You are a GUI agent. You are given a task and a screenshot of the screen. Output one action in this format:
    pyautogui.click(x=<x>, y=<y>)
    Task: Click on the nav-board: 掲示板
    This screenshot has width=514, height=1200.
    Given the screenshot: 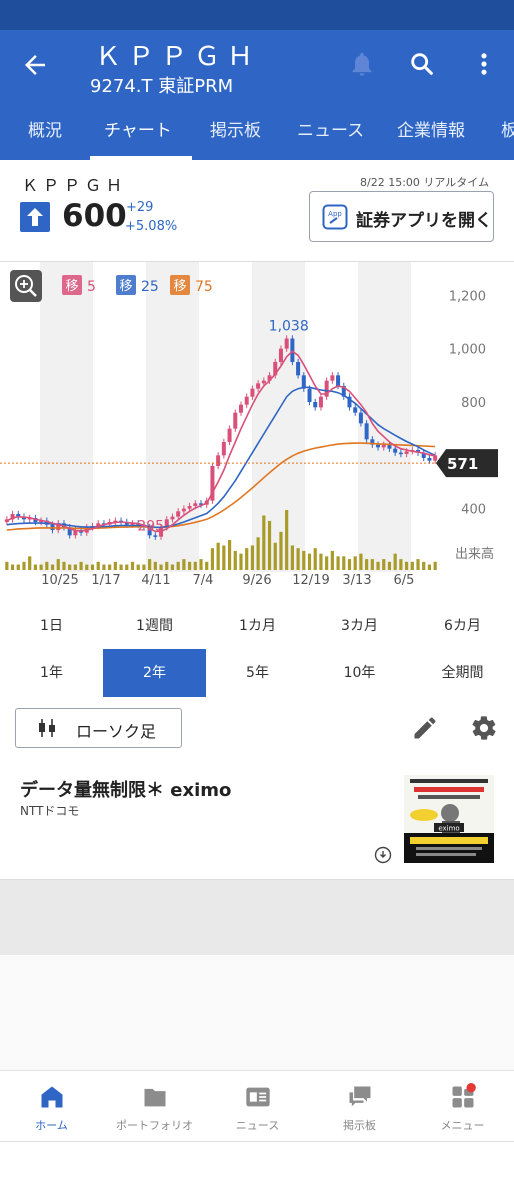 What is the action you would take?
    pyautogui.click(x=359, y=1107)
    